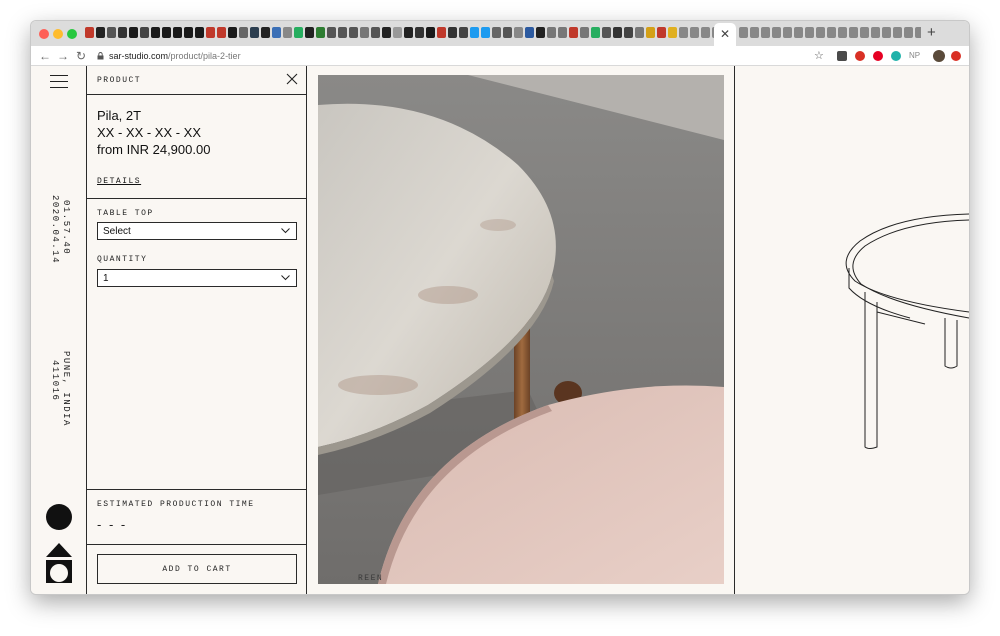  What do you see at coordinates (939, 56) in the screenshot?
I see `avatar` at bounding box center [939, 56].